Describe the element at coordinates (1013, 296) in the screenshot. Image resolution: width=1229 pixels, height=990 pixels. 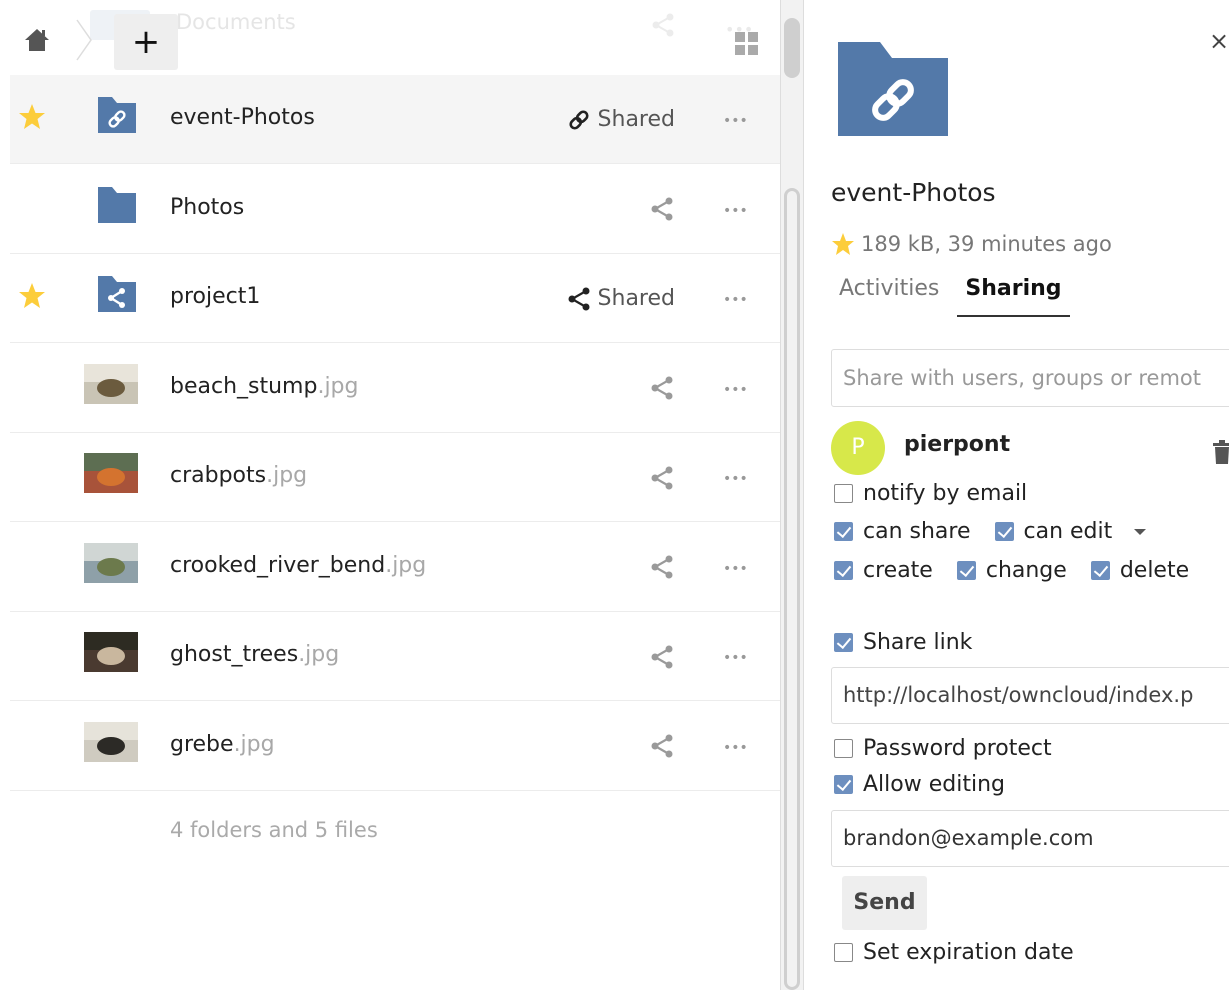
I see `tab-sharing: Sharing` at that location.